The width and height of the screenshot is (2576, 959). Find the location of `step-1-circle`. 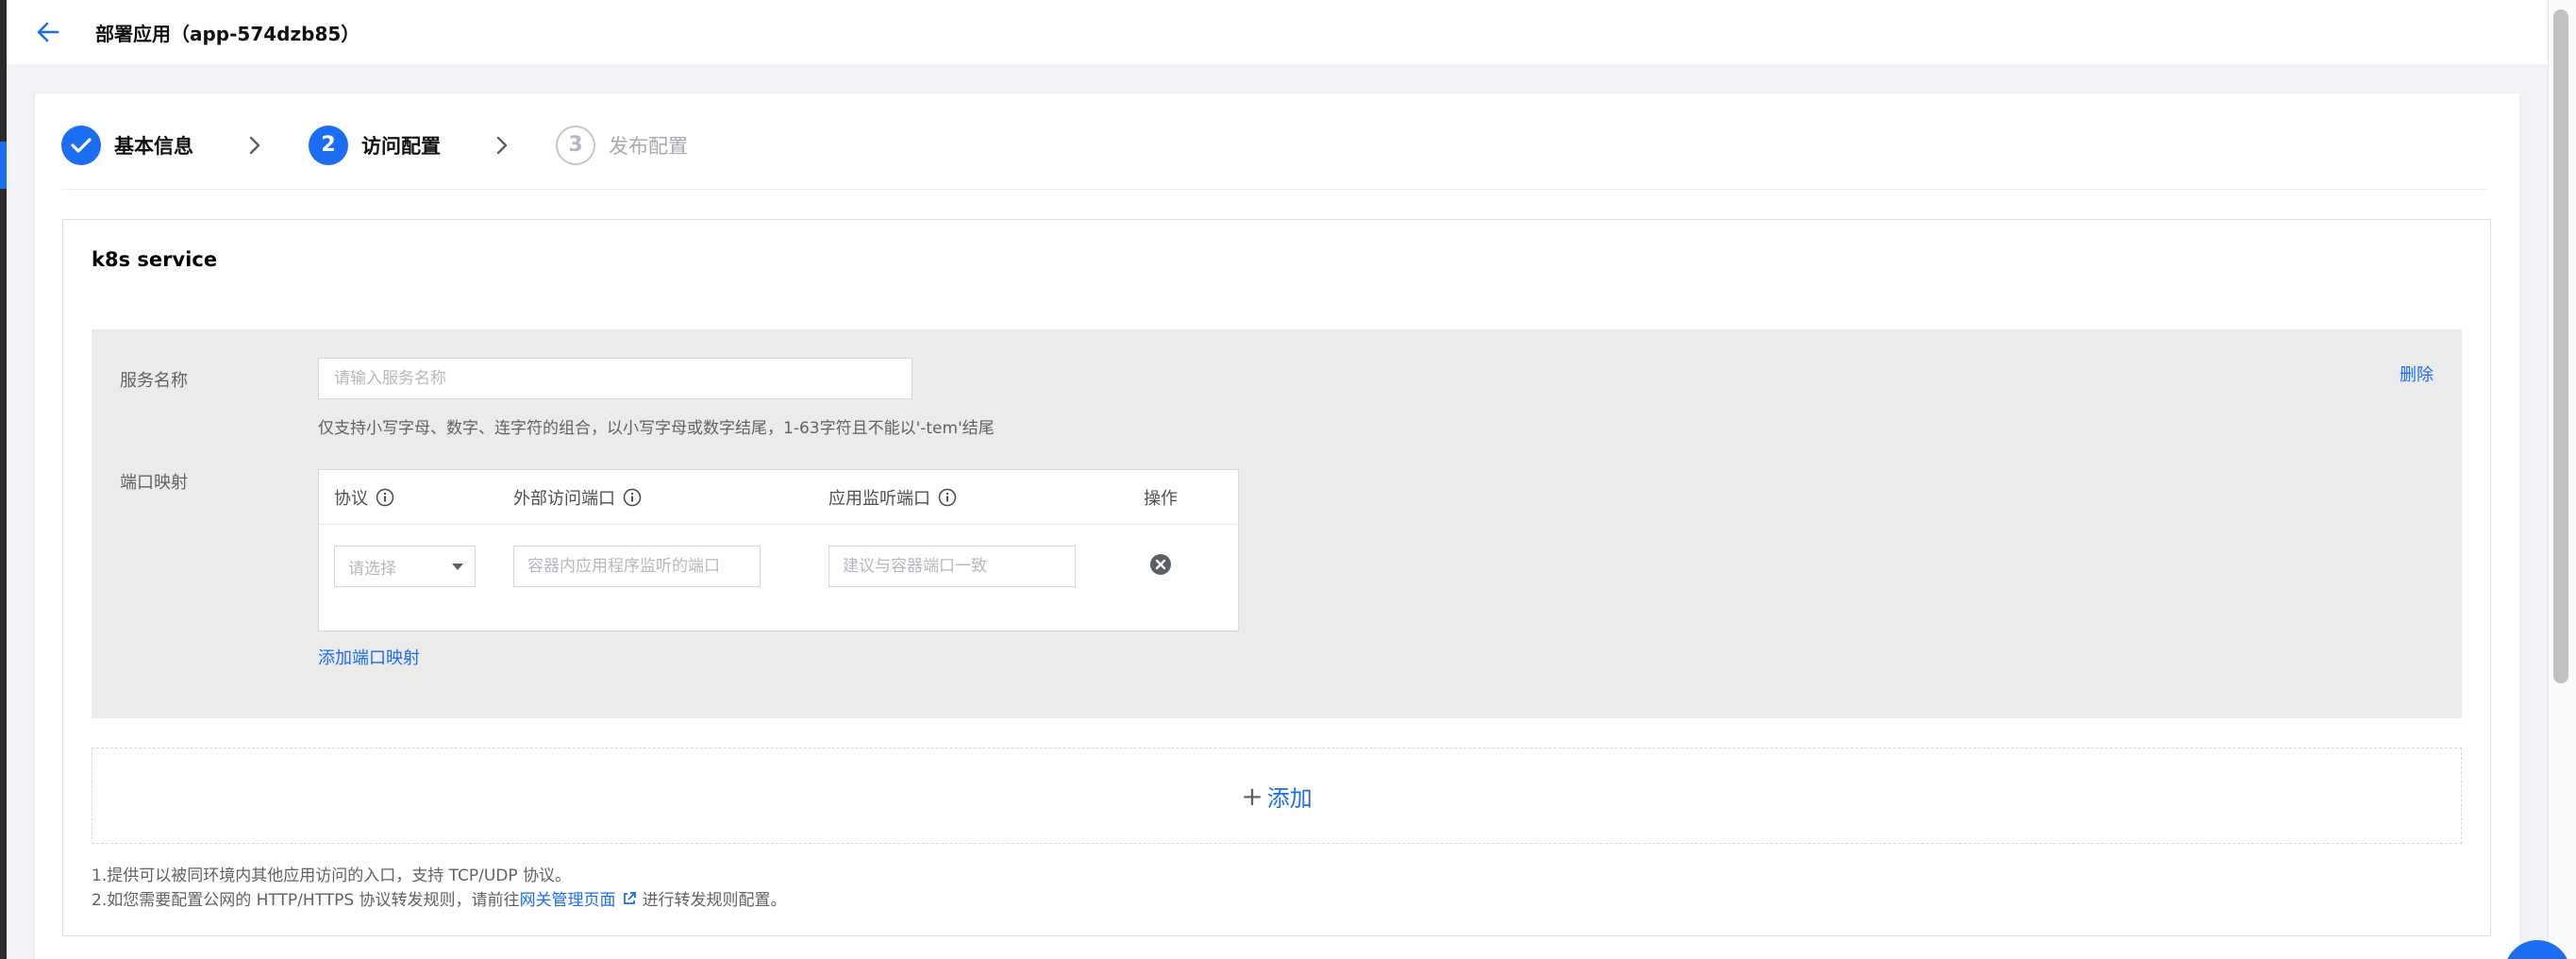

step-1-circle is located at coordinates (81, 145).